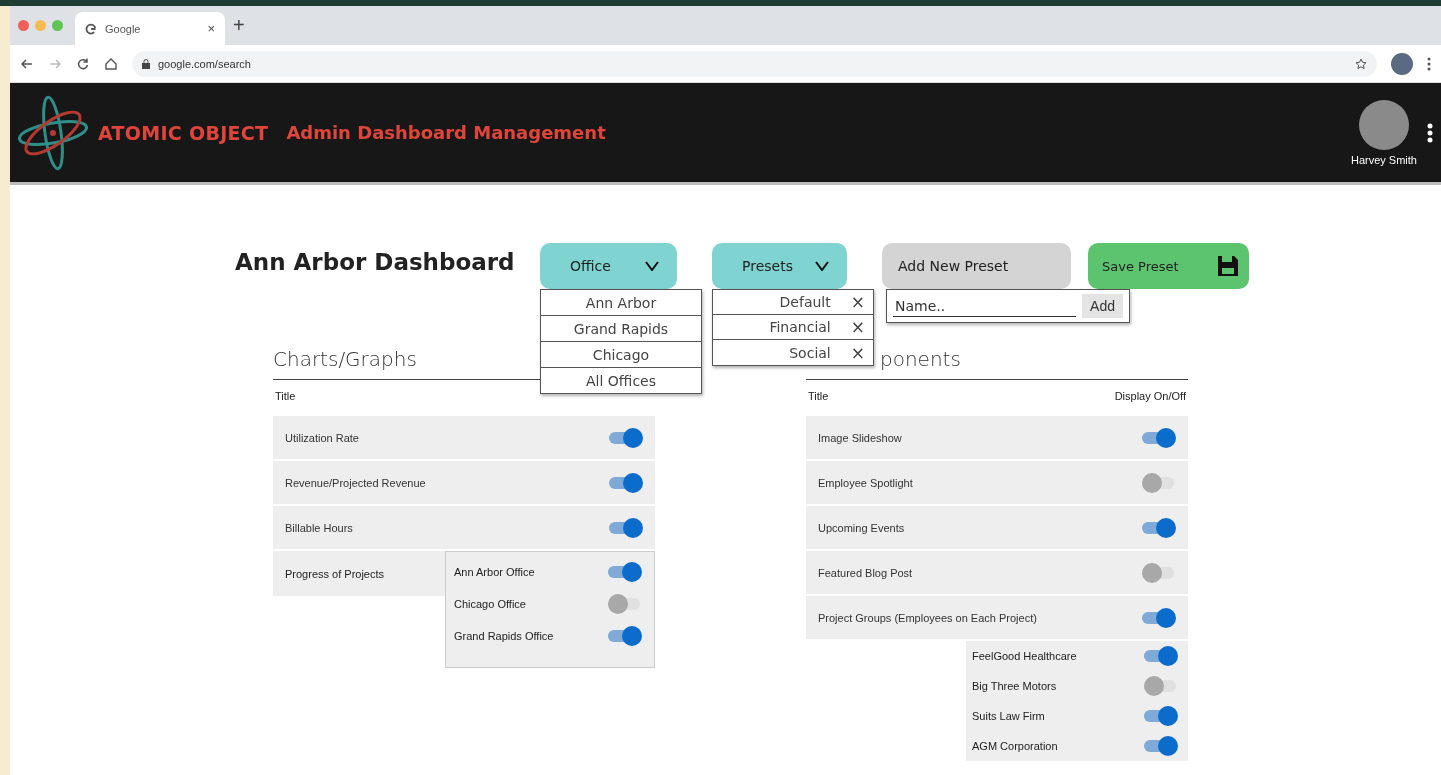 Image resolution: width=1441 pixels, height=775 pixels. What do you see at coordinates (860, 437) in the screenshot?
I see `setting-label: Image Slideshow` at bounding box center [860, 437].